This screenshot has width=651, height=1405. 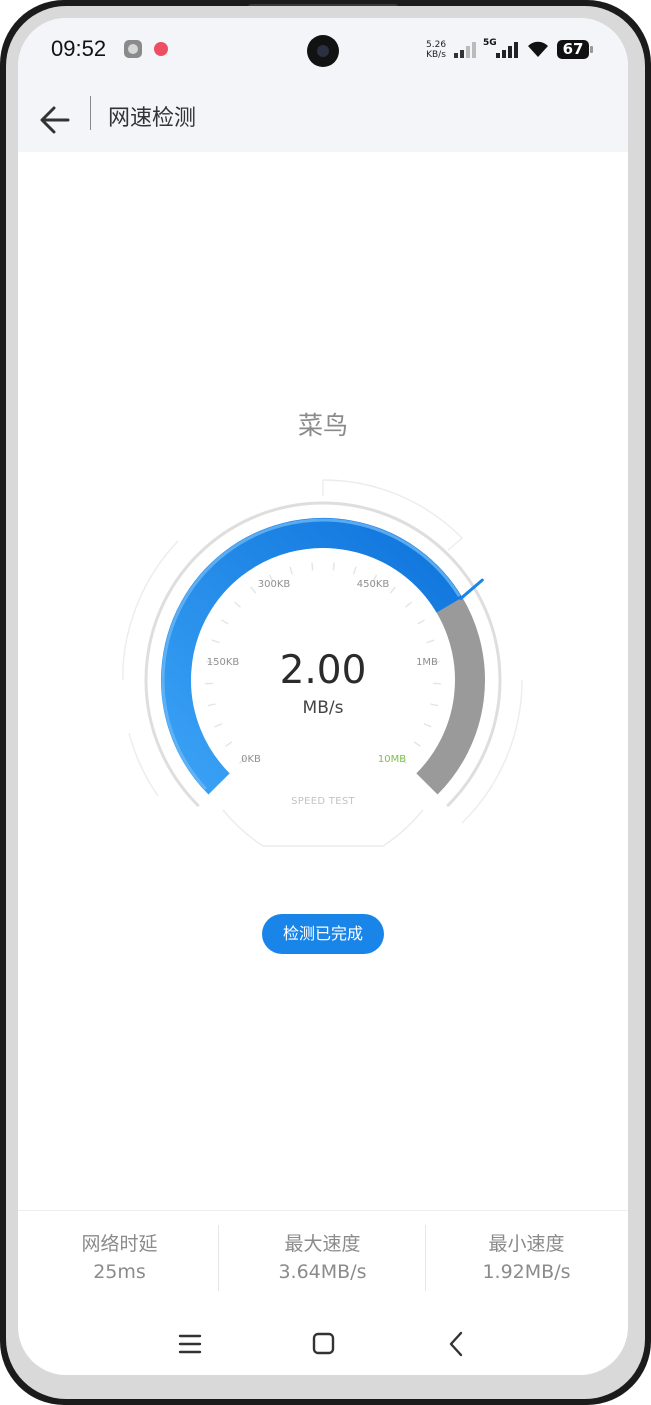 What do you see at coordinates (526, 1244) in the screenshot?
I see `stat-min-speed-label: 最小速度` at bounding box center [526, 1244].